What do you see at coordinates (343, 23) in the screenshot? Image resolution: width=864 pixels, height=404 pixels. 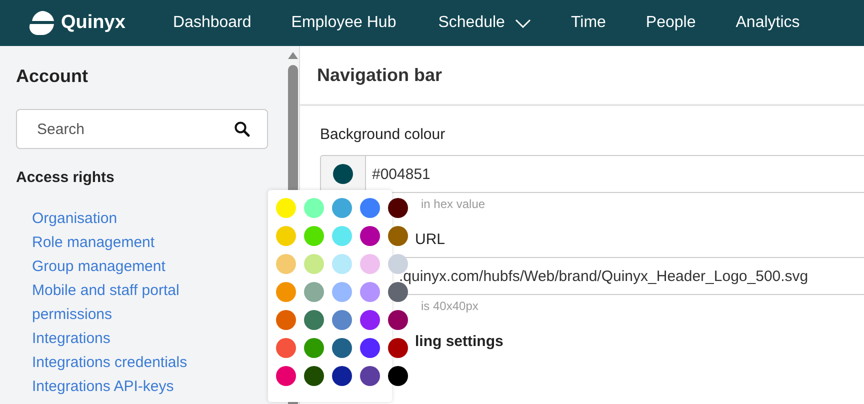 I see `nav-link: Employee Hub` at bounding box center [343, 23].